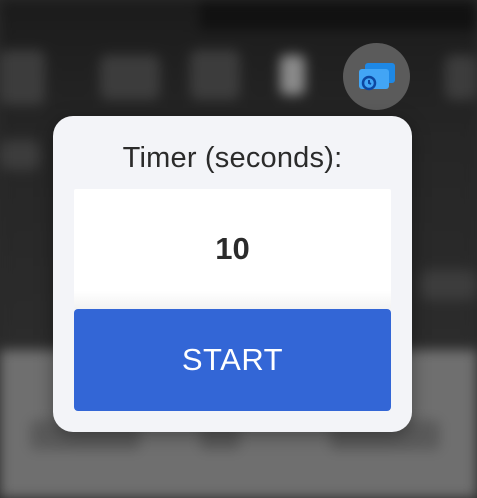 Image resolution: width=477 pixels, height=498 pixels. I want to click on cast-timer-icon, so click(376, 76).